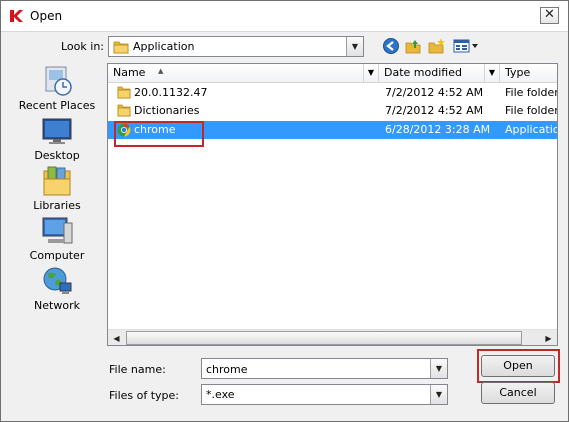  I want to click on chrome-icon, so click(124, 131).